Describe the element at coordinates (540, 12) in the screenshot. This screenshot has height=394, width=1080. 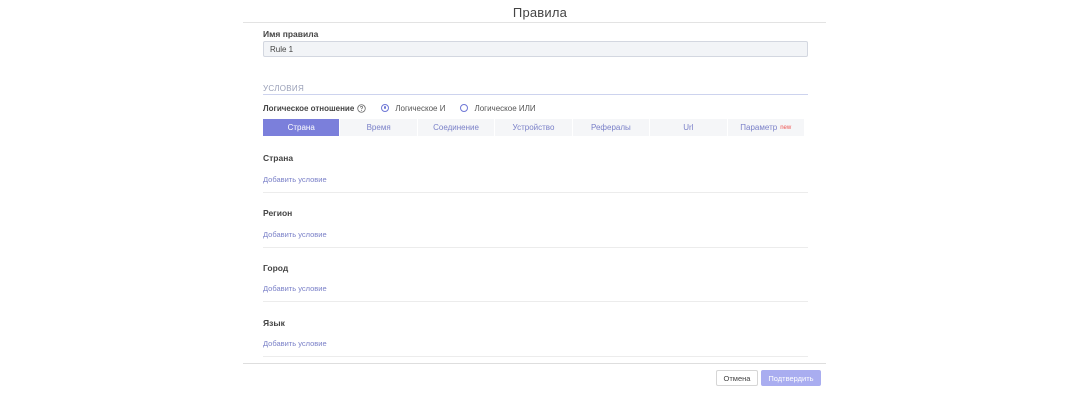
I see `modal-title: Правила` at that location.